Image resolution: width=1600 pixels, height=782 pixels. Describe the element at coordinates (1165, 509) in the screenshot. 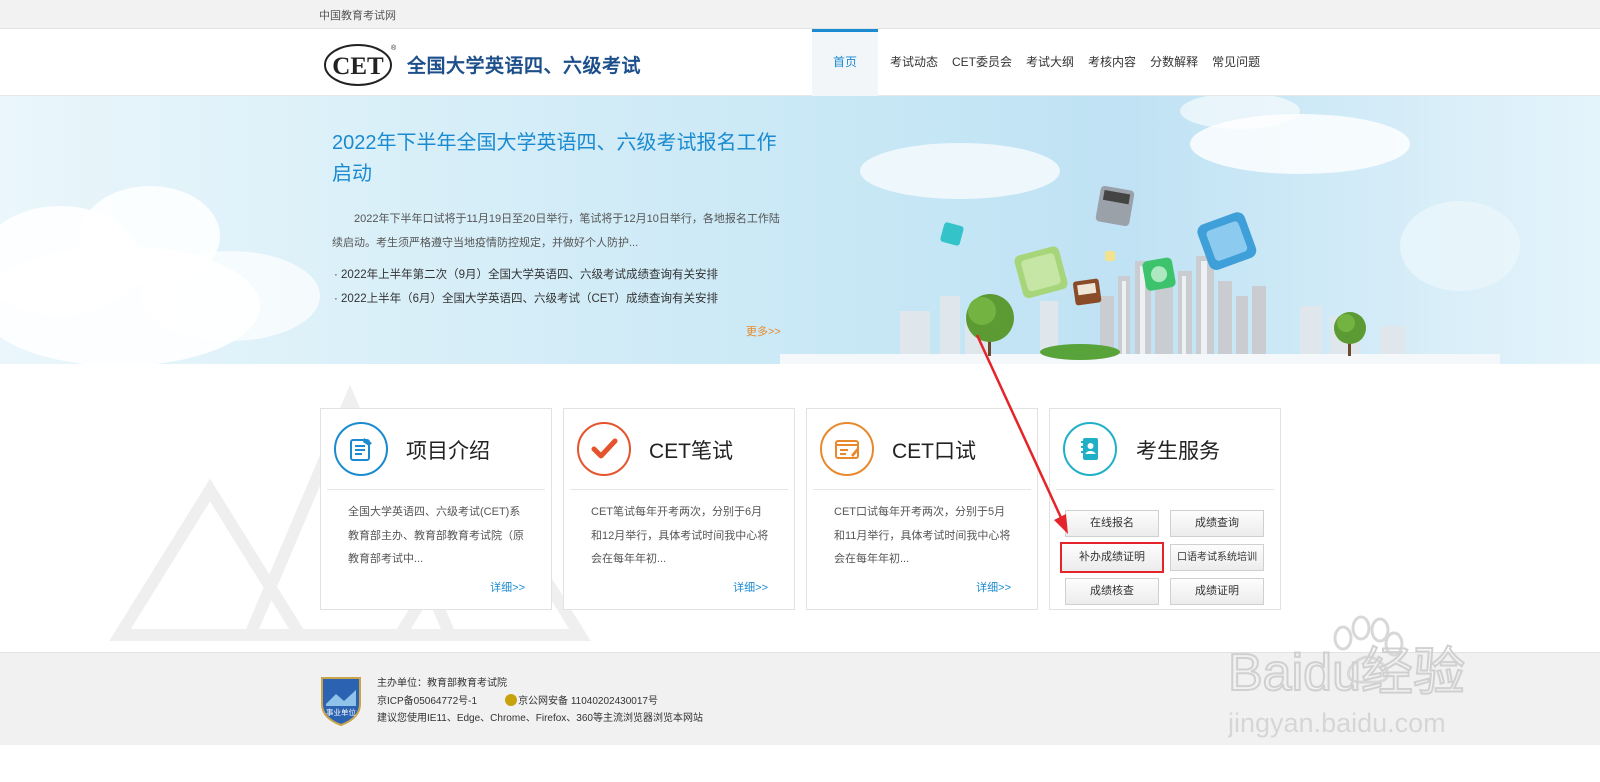

I see `card-candidate-services: 考生服务 在线报名 成绩查询 补办成绩证明 口语考试系统培训 成绩核查 成绩证明` at that location.